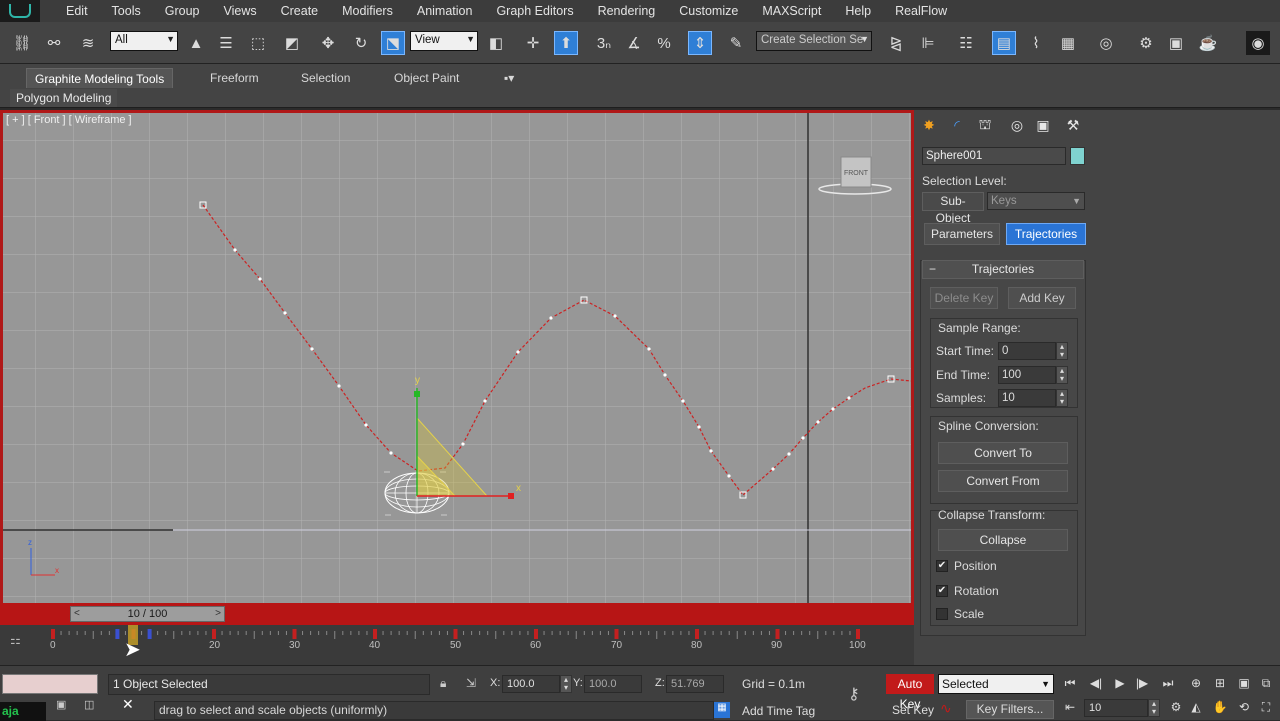  I want to click on unlink-icon: ⚯, so click(54, 43).